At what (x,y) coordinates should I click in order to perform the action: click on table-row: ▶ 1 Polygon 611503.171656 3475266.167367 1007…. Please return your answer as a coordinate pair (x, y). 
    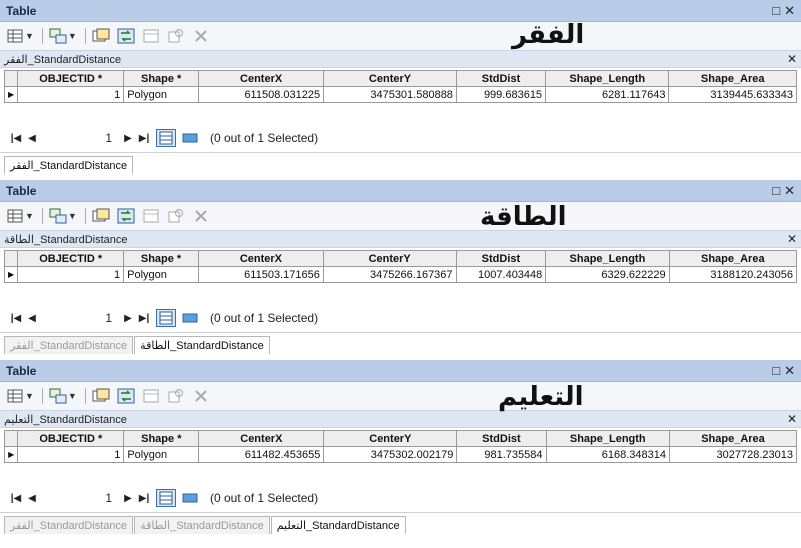
    Looking at the image, I should click on (400, 274).